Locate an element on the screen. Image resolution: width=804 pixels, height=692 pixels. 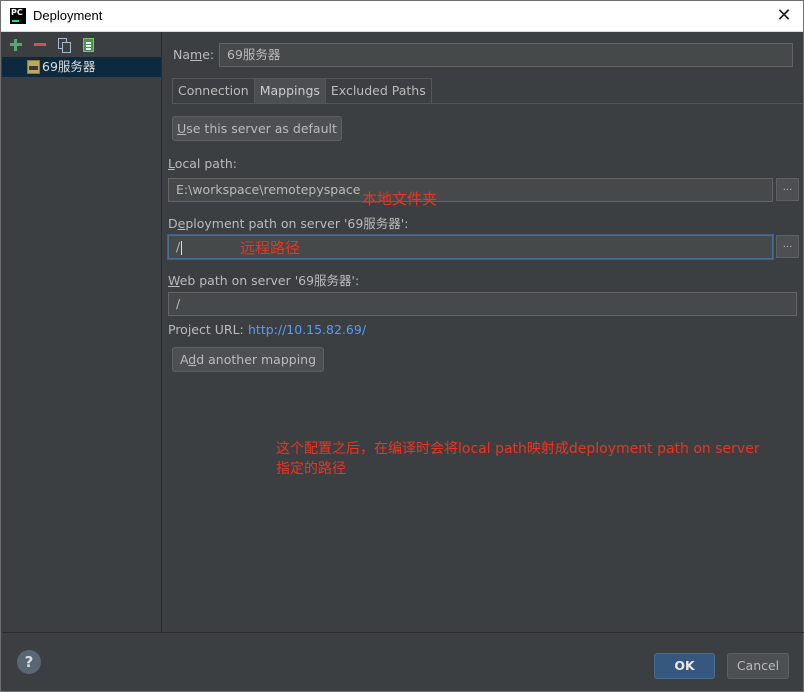
name-input: 69服务器 is located at coordinates (506, 55).